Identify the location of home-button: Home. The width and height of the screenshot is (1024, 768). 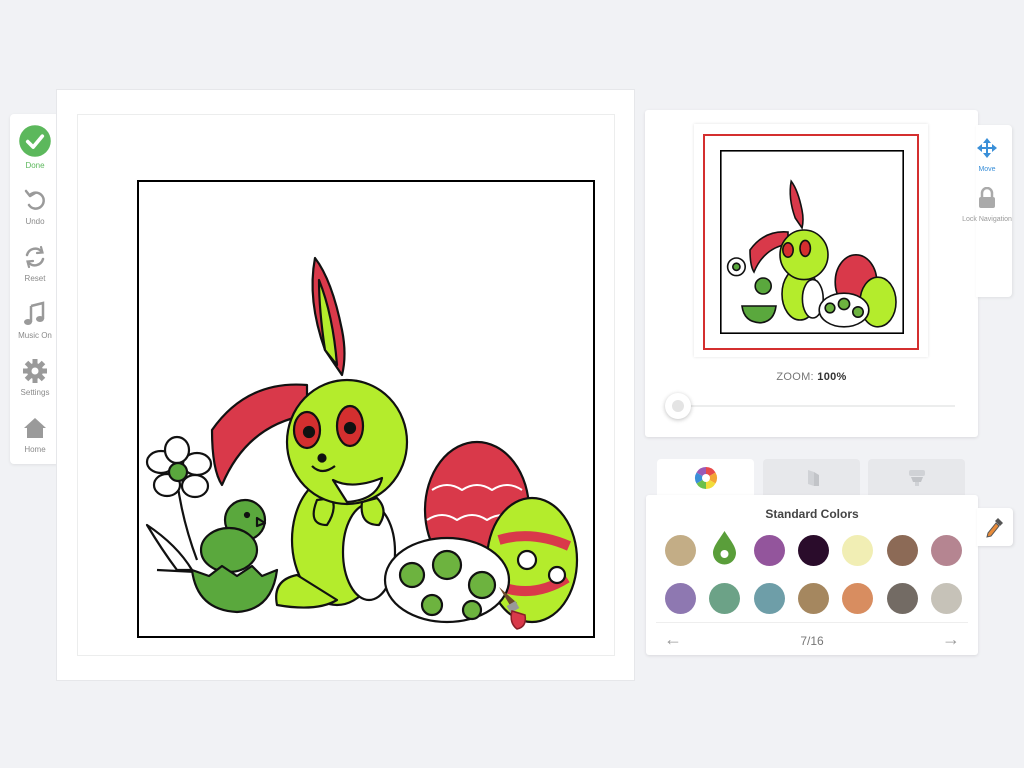
(35, 434).